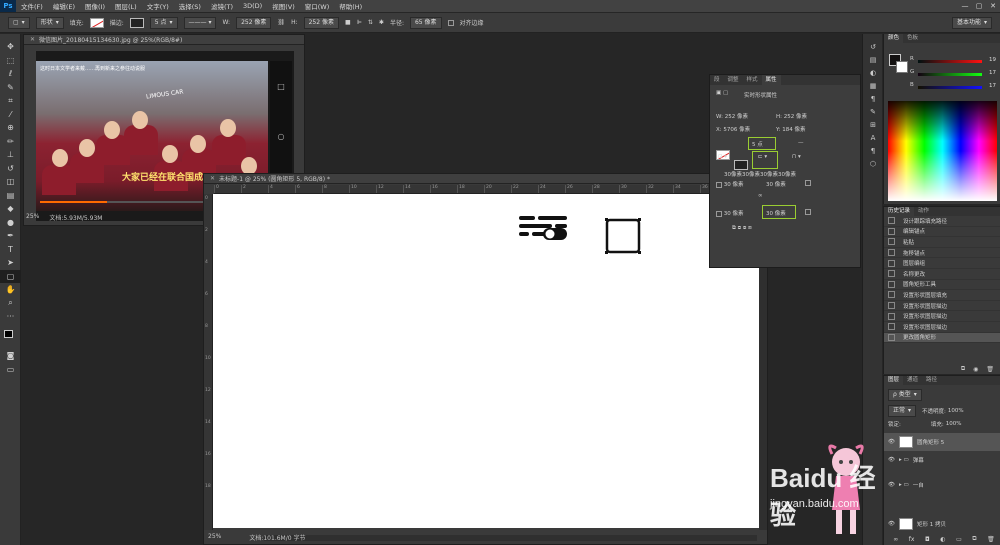 The image size is (1000, 545). I want to click on quick-mask-icon: ◙, so click(10, 356).